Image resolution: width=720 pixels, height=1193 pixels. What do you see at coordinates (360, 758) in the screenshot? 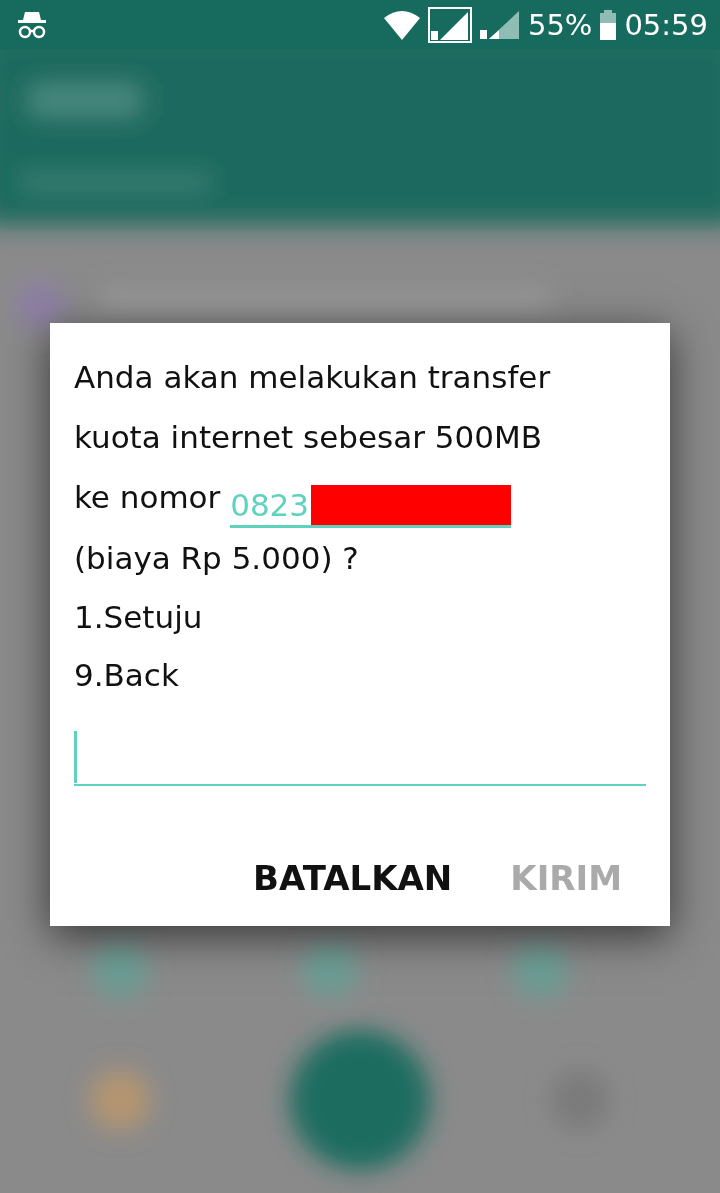
I see `input-field` at bounding box center [360, 758].